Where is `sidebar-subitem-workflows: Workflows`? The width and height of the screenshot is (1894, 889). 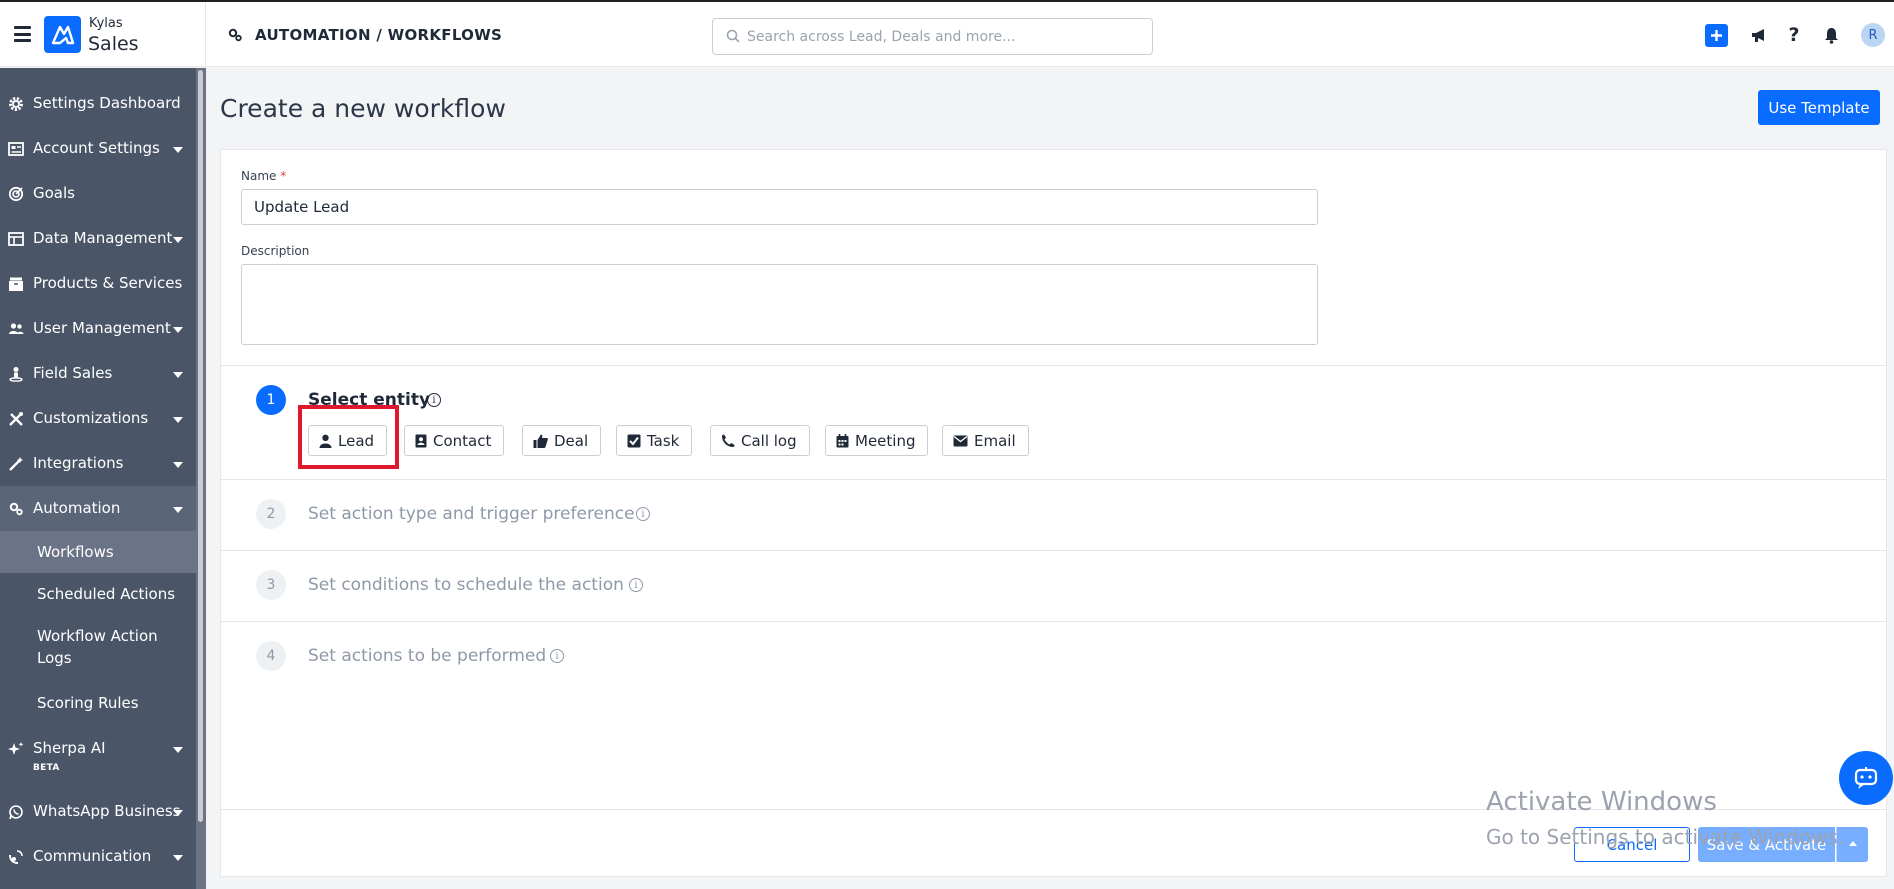 sidebar-subitem-workflows: Workflows is located at coordinates (98, 552).